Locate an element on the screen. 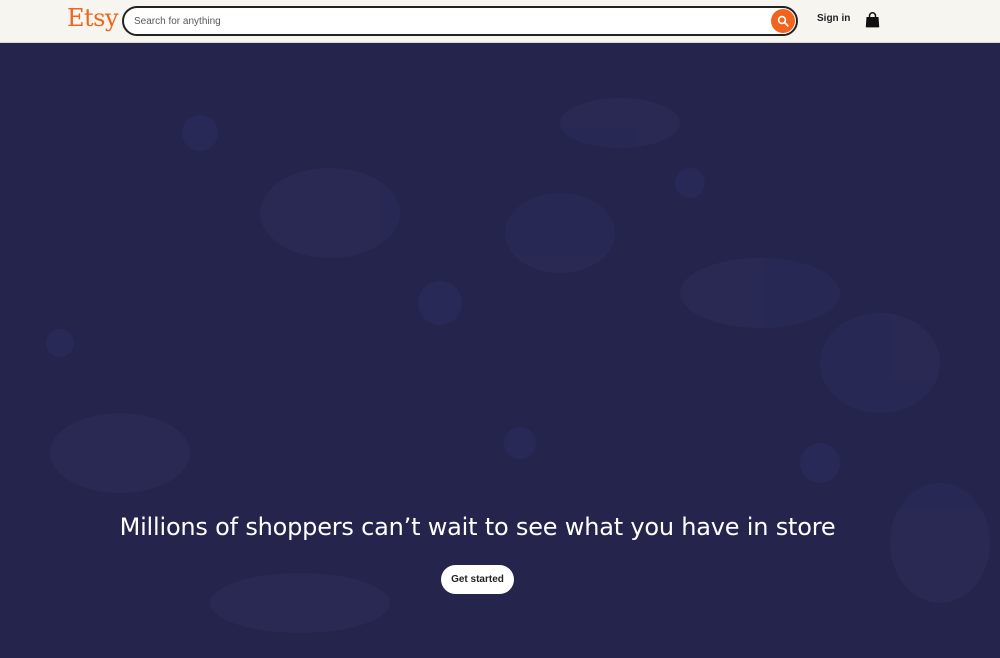  search-icon is located at coordinates (783, 21).